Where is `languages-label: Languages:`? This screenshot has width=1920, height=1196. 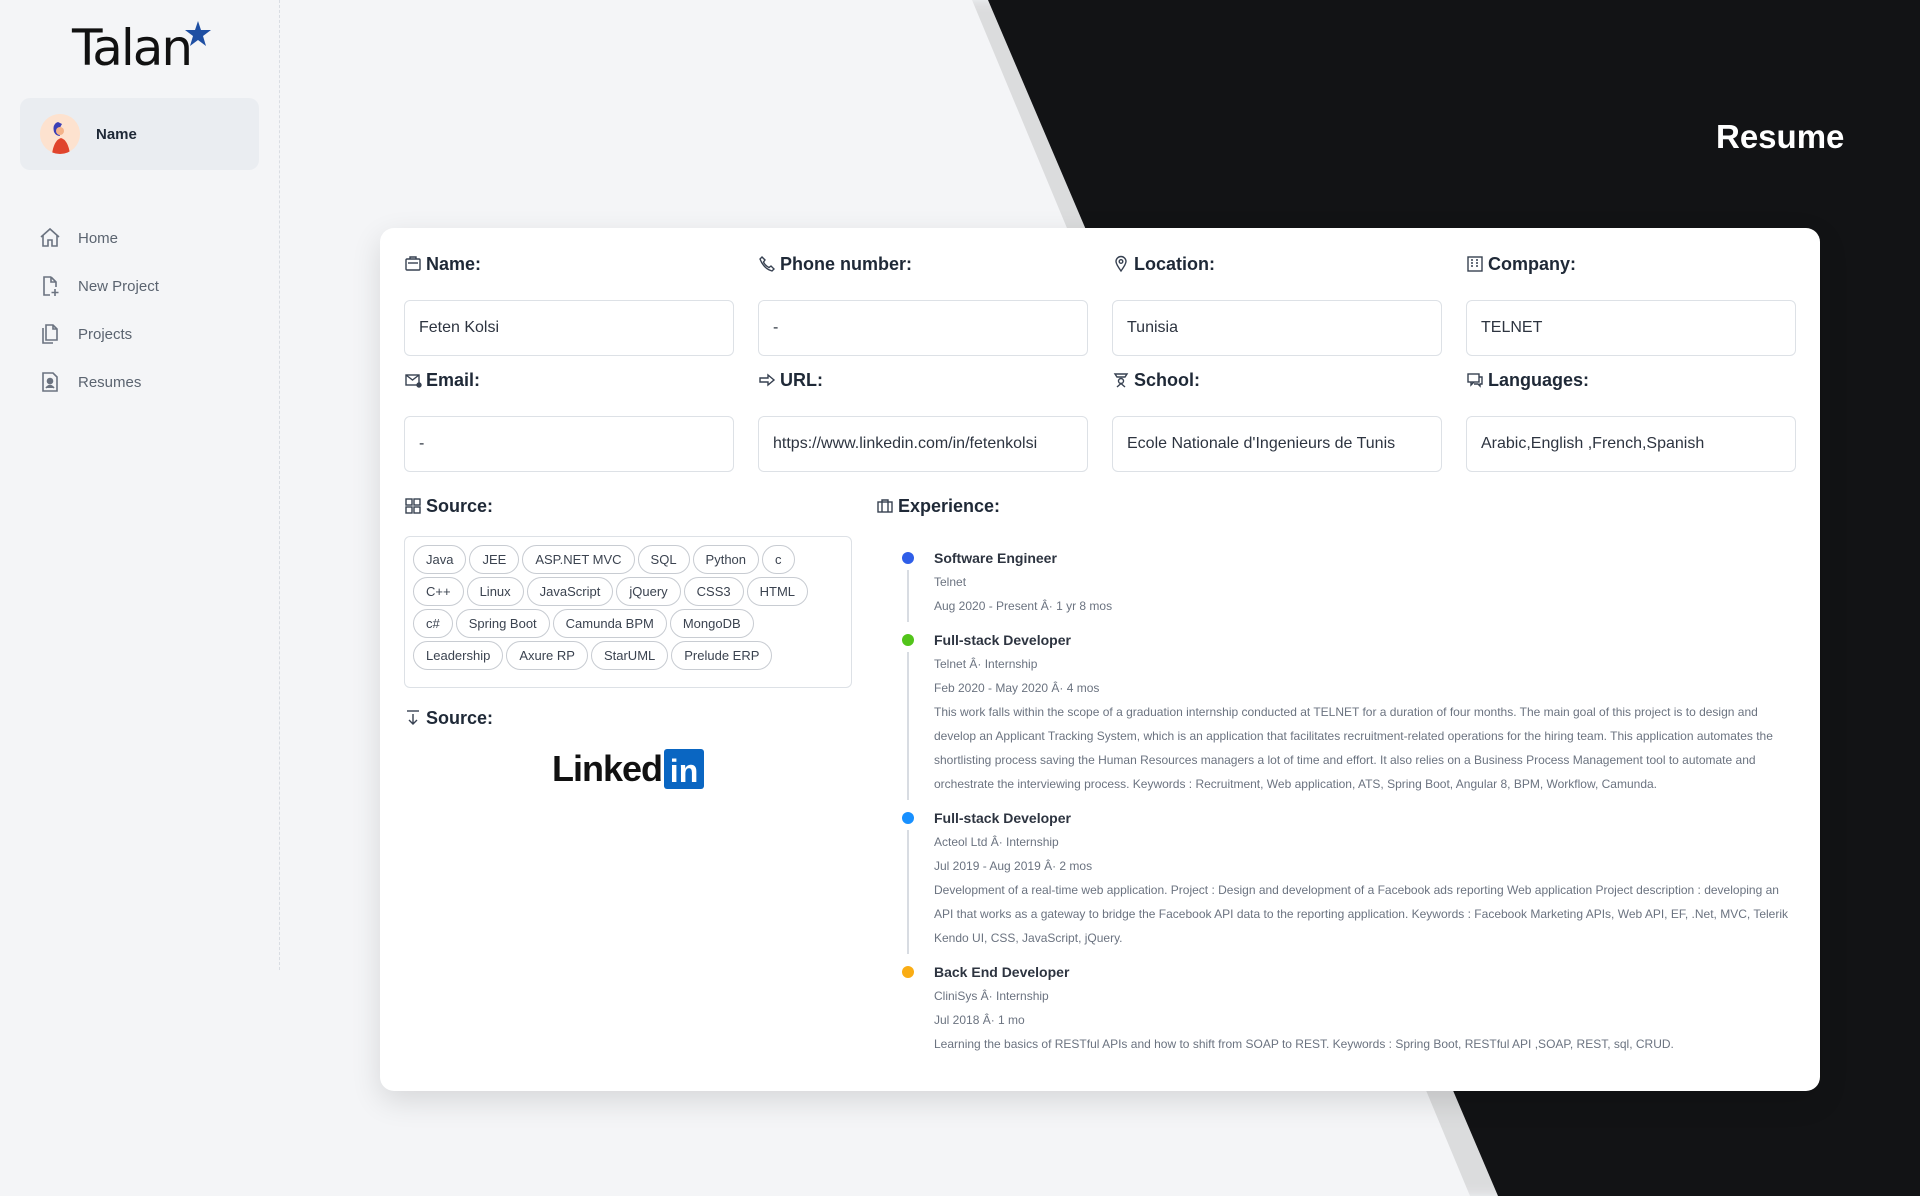 languages-label: Languages: is located at coordinates (1539, 379).